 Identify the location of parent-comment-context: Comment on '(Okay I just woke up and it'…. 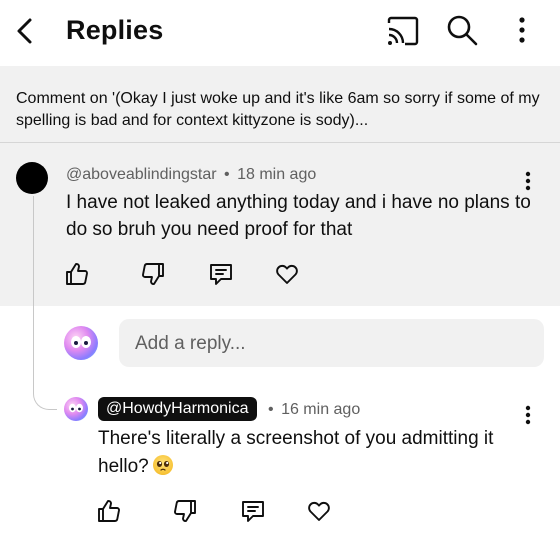
(286, 110).